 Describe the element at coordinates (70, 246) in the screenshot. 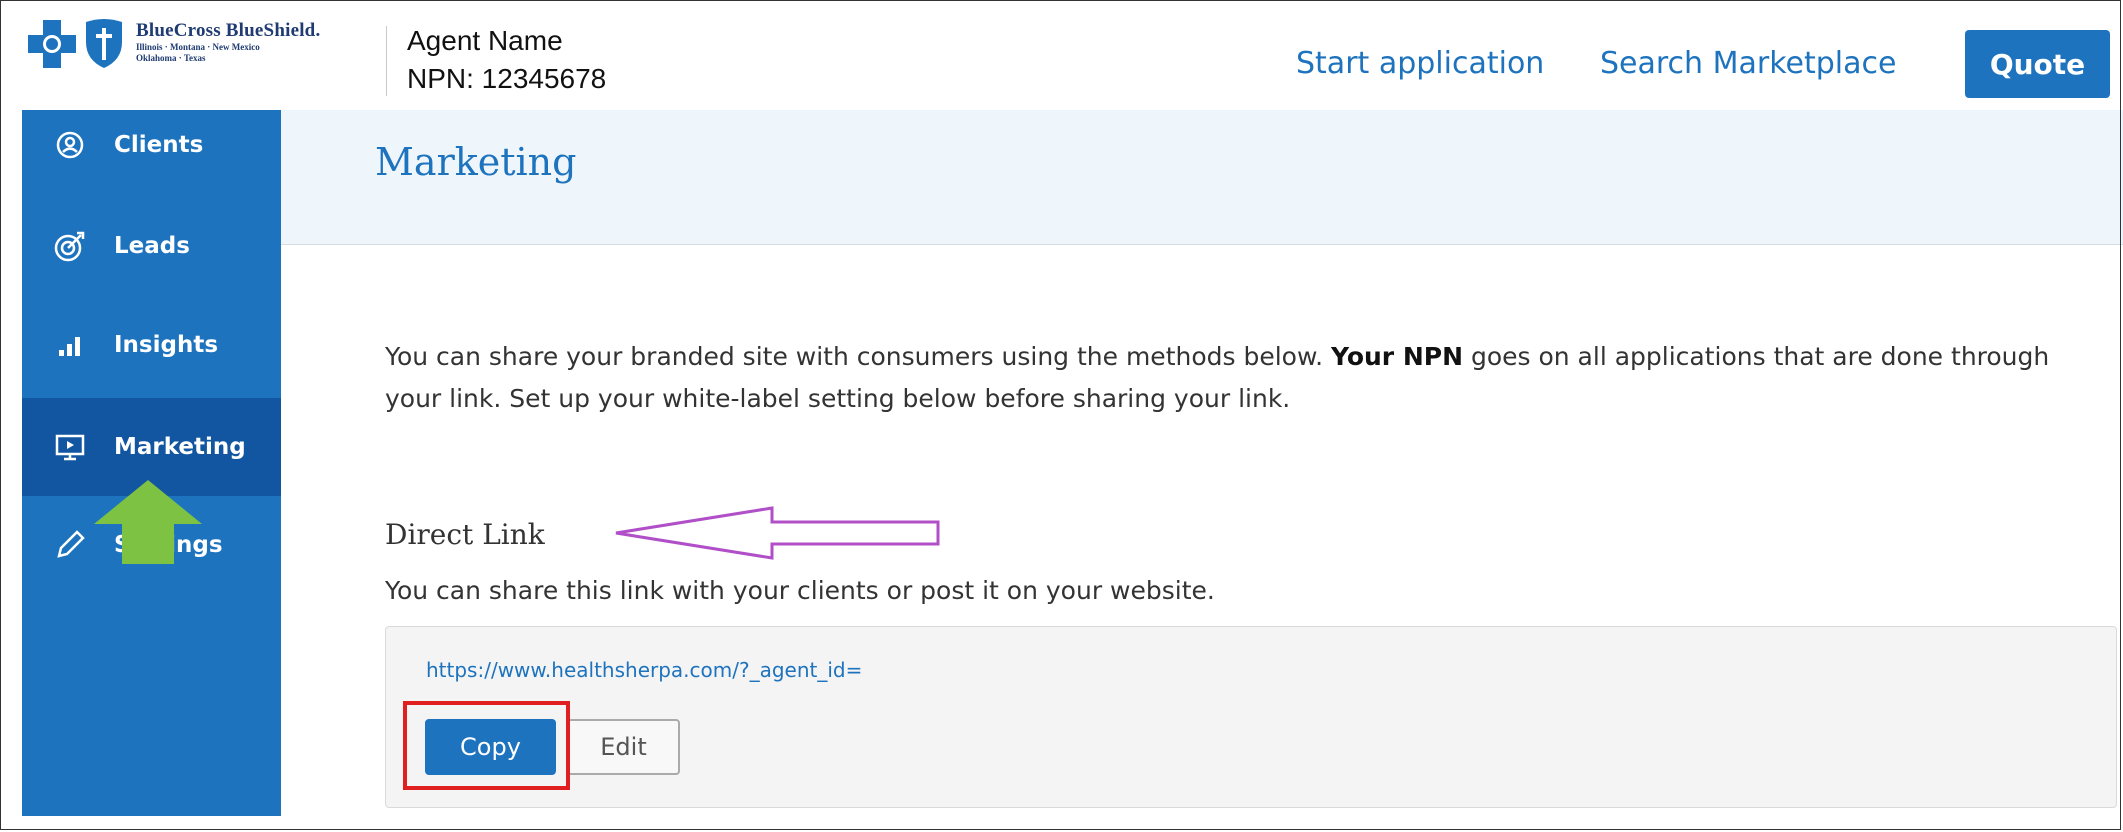

I see `target-icon` at that location.